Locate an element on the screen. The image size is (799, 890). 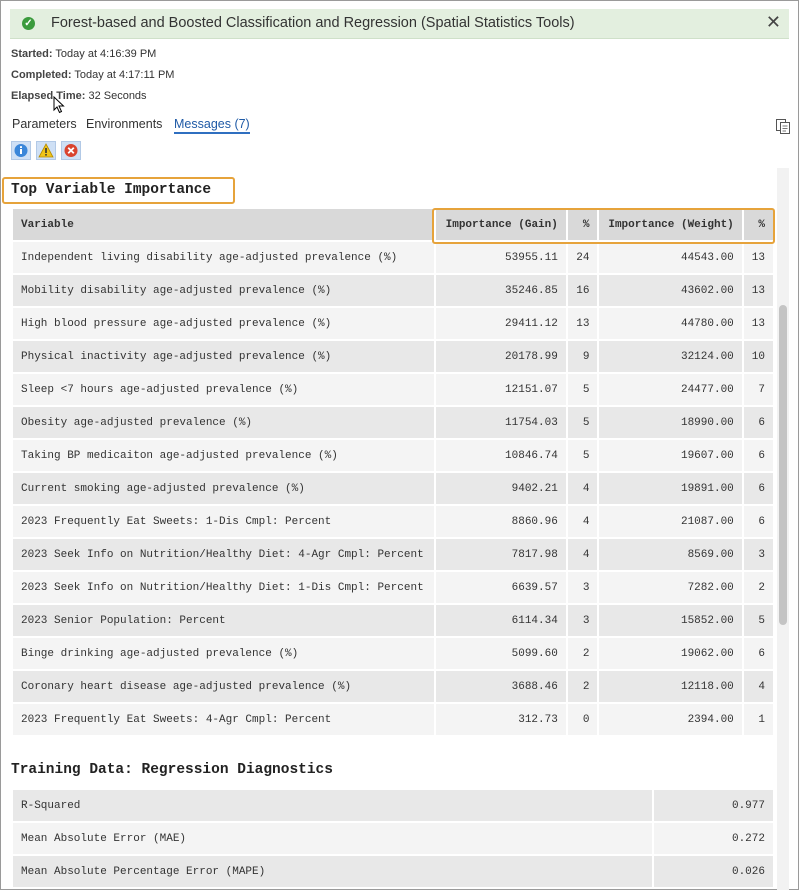
table-cell: 6114.34 is located at coordinates (502, 621).